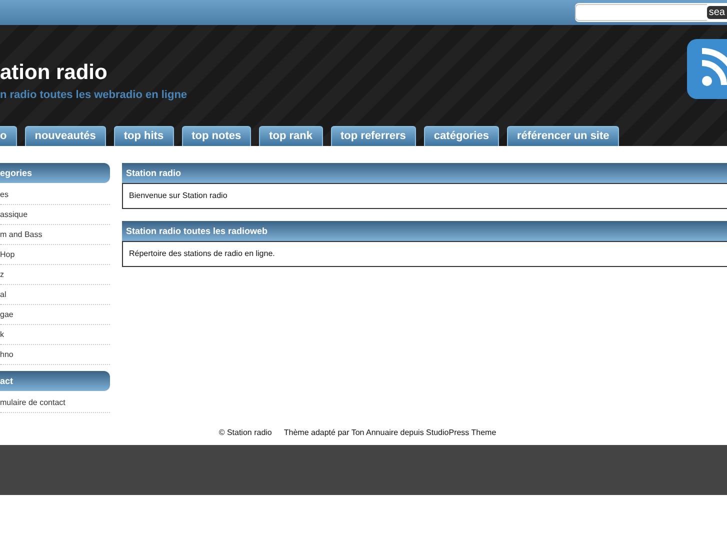 Image resolution: width=727 pixels, height=545 pixels. I want to click on post-body: Bienvenue sur Station radio, so click(424, 196).